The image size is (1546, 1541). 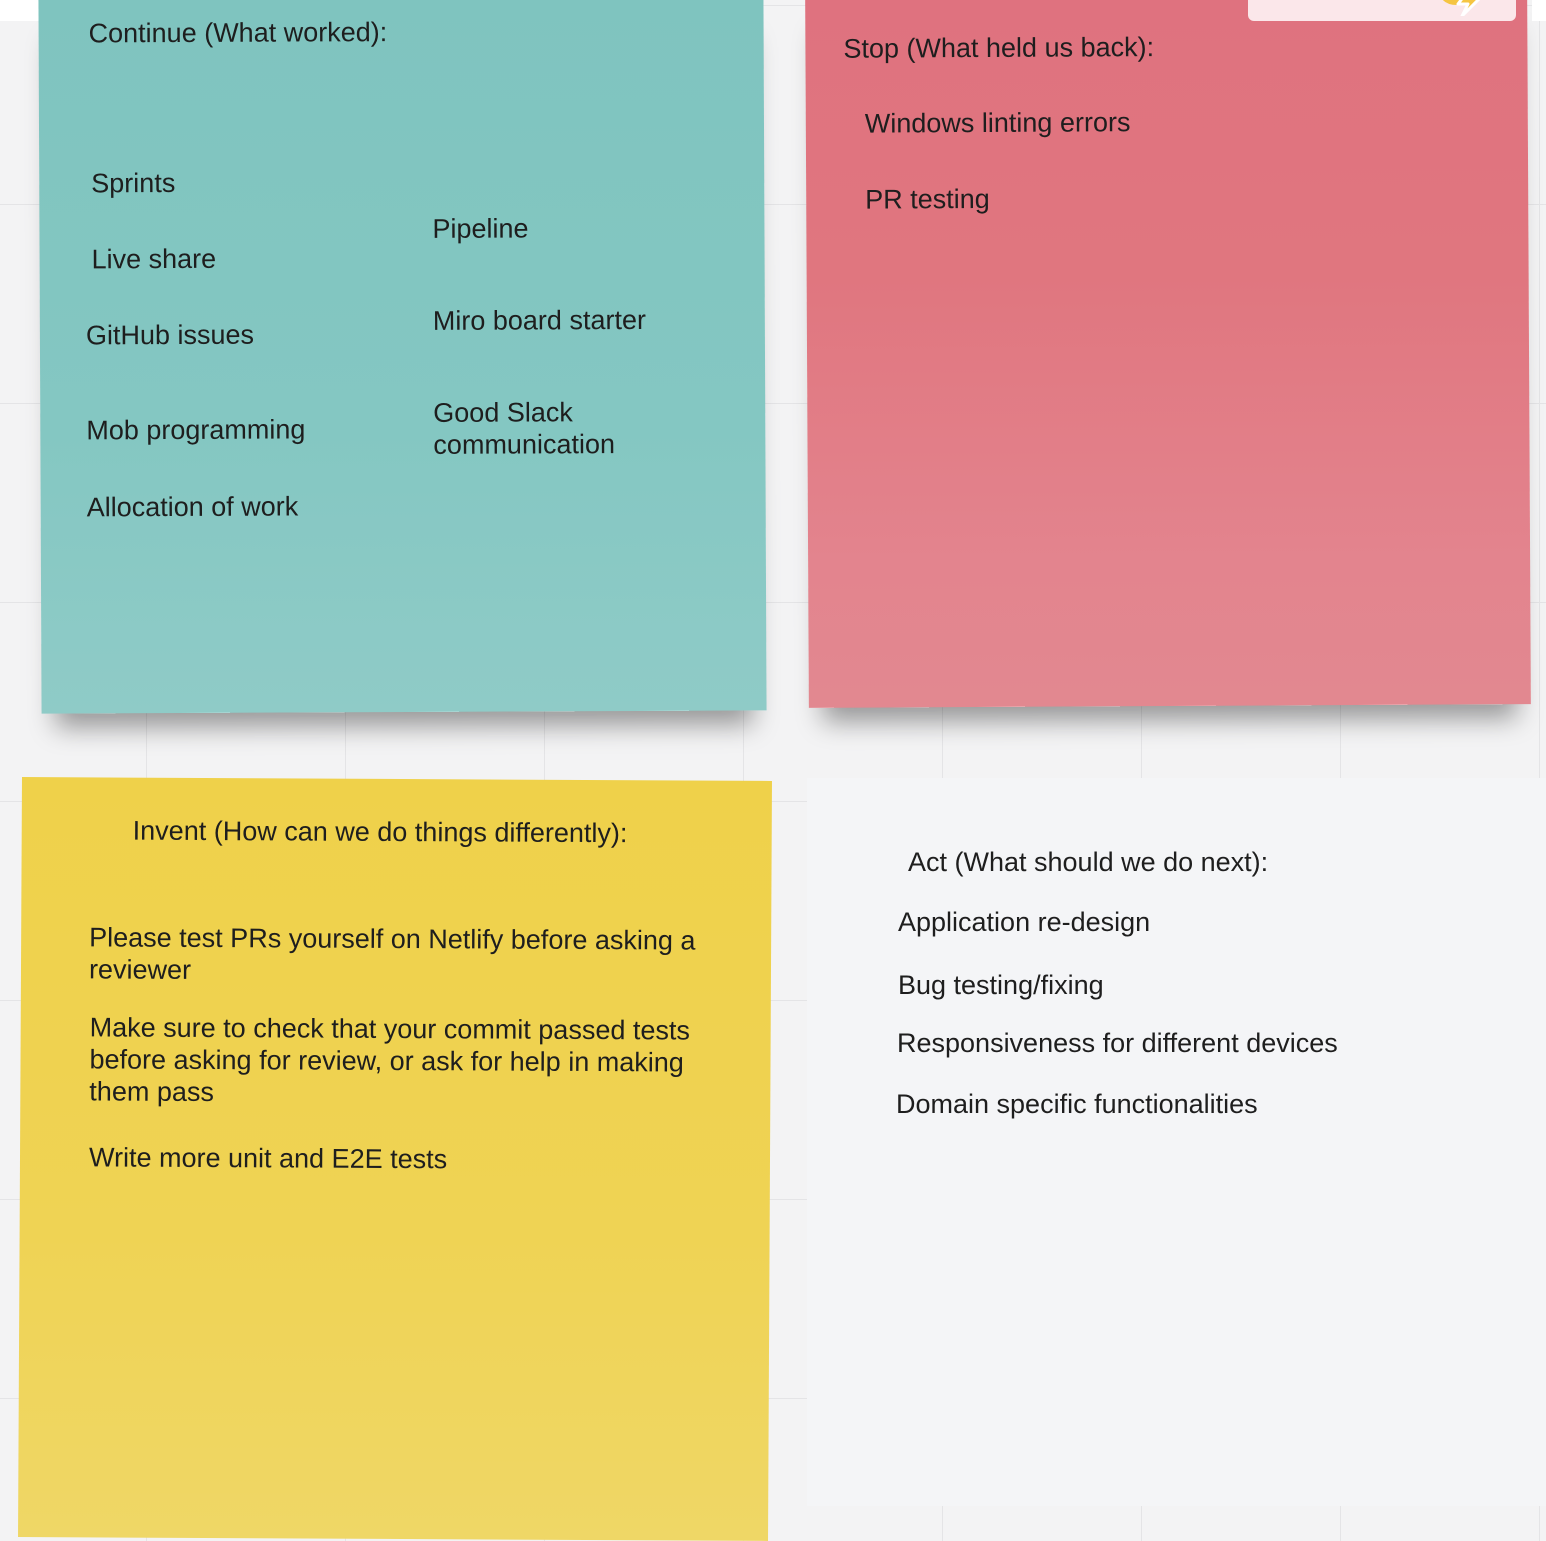 What do you see at coordinates (192, 507) in the screenshot?
I see `continue-item-allocation-of-work: Allocation of work` at bounding box center [192, 507].